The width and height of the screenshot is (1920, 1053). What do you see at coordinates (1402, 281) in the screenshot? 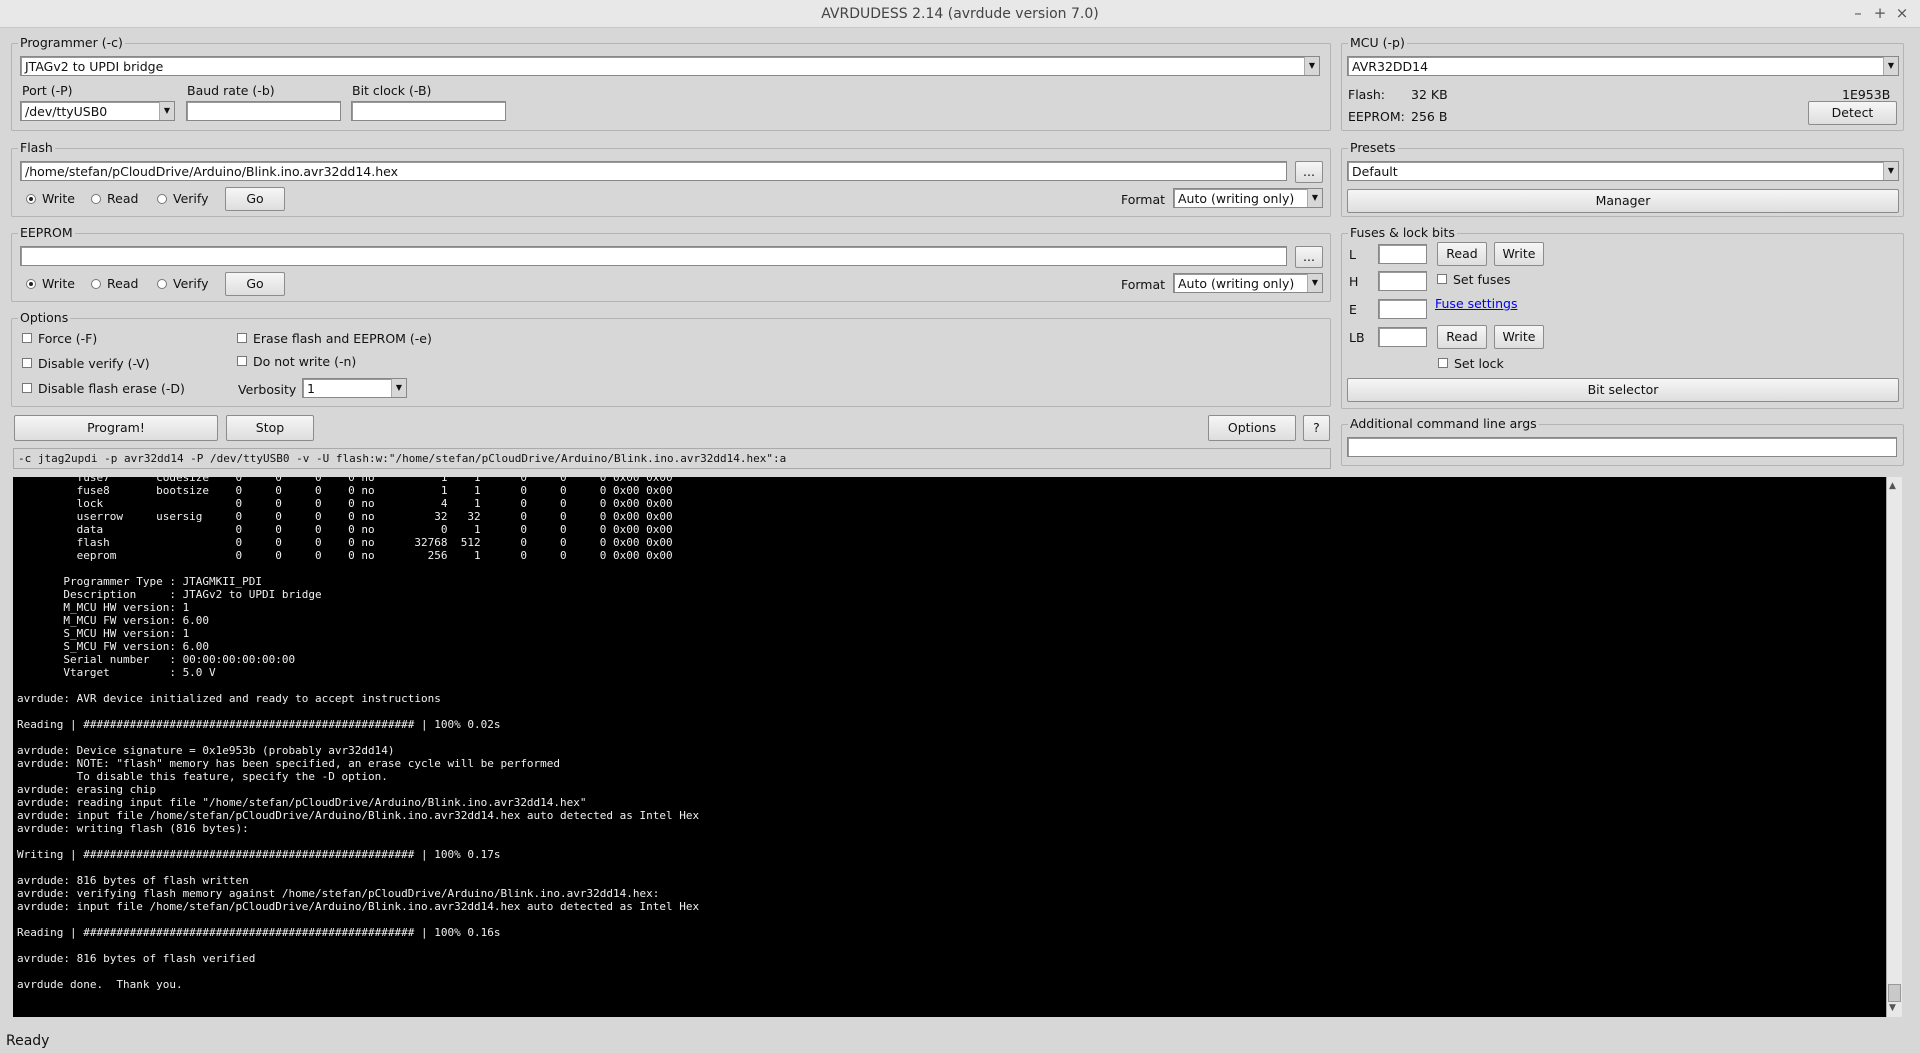
I see `fuse-h-input` at bounding box center [1402, 281].